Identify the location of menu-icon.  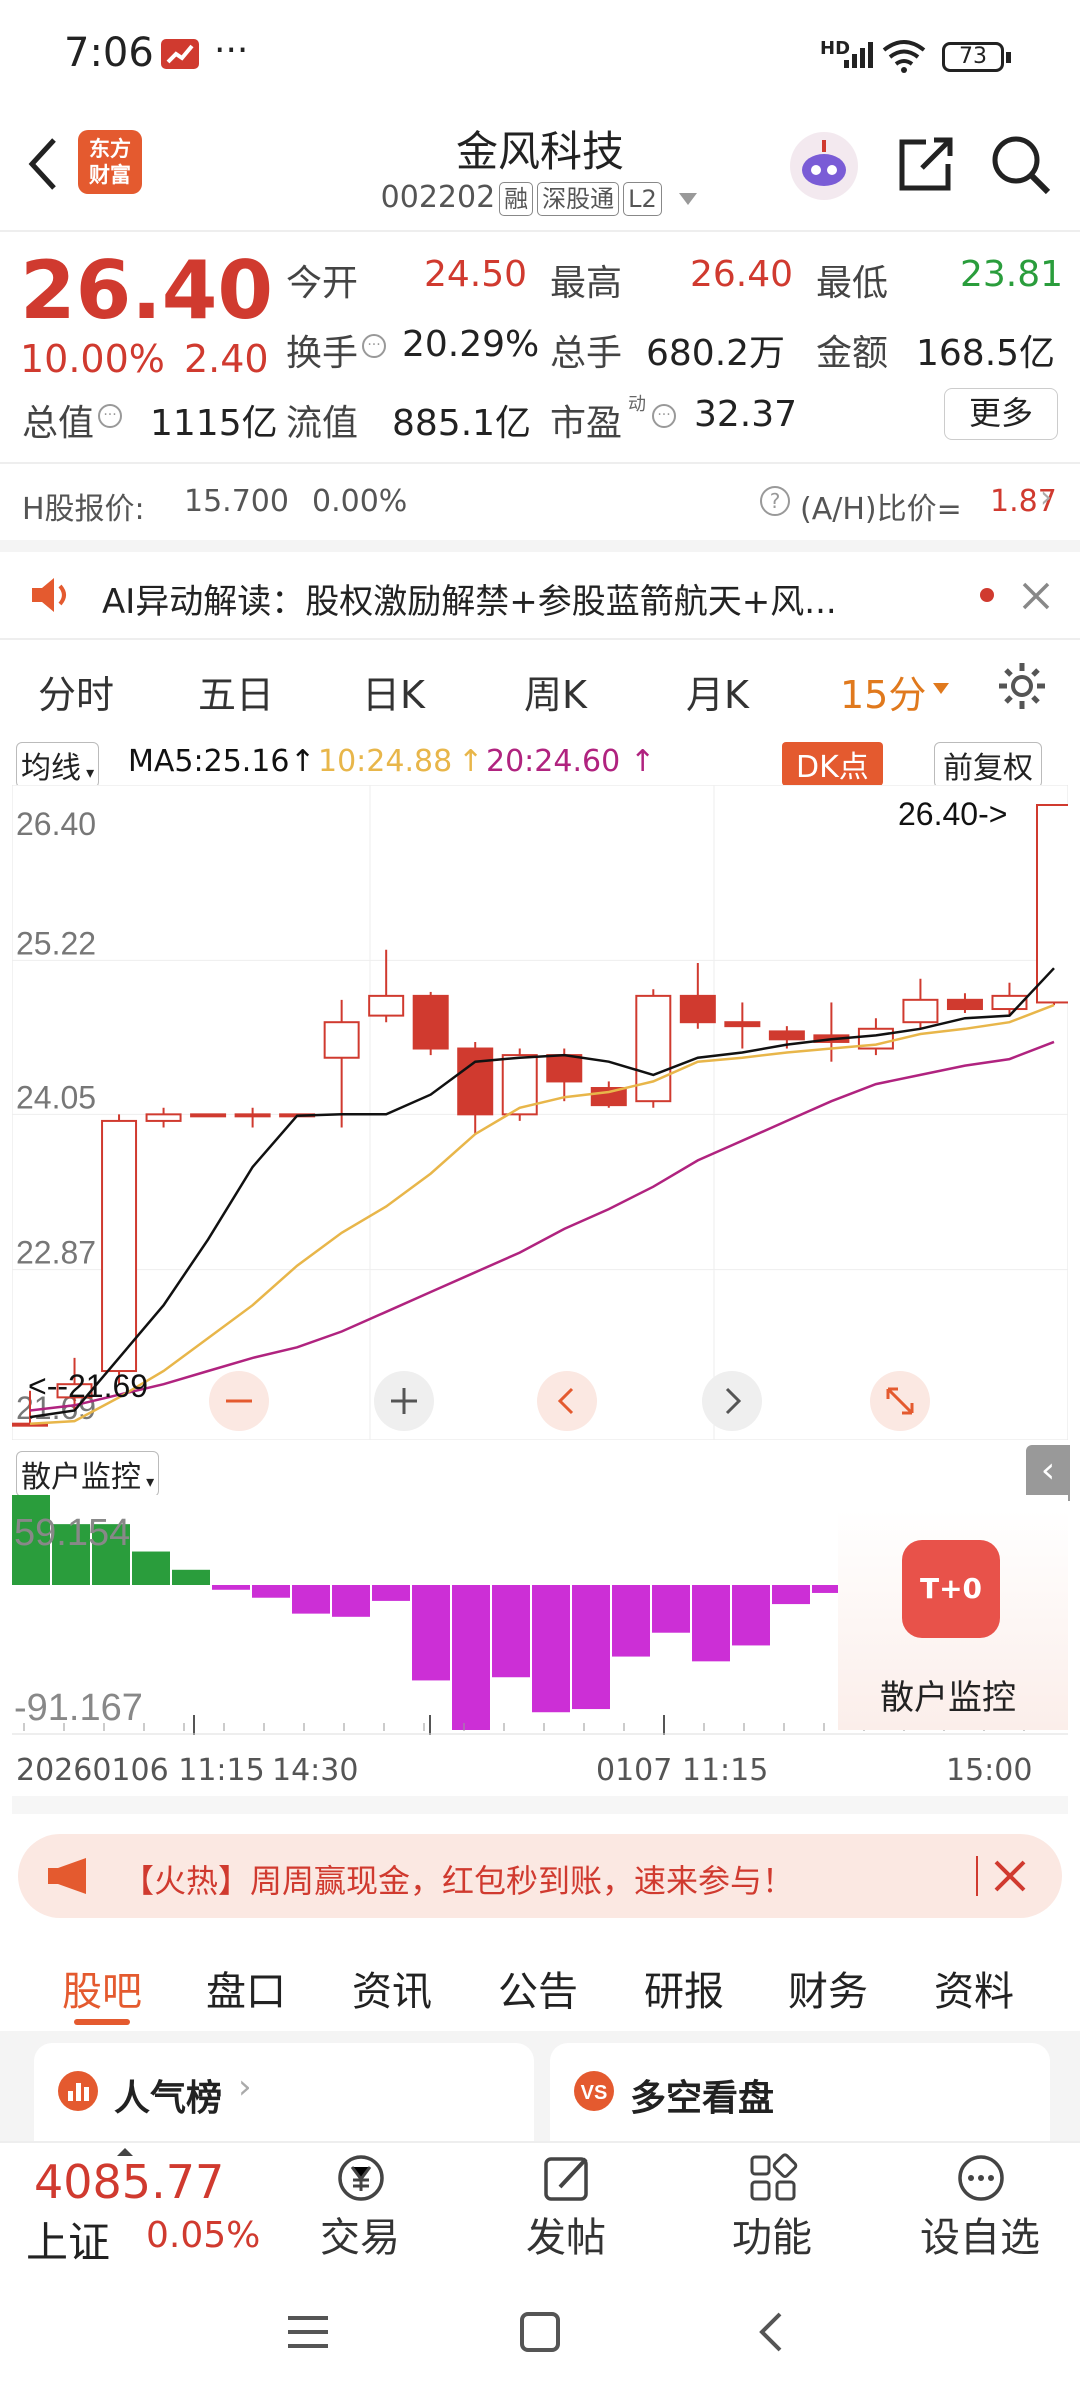
(308, 2332).